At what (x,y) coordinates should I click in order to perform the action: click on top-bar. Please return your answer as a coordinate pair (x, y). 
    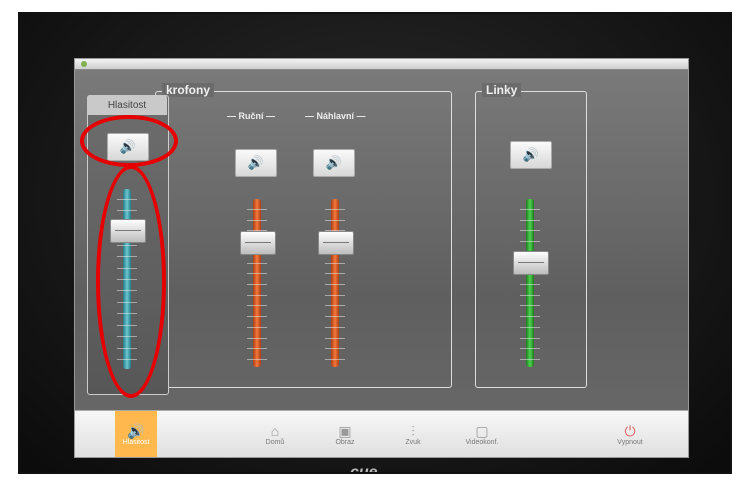
    Looking at the image, I should click on (381, 64).